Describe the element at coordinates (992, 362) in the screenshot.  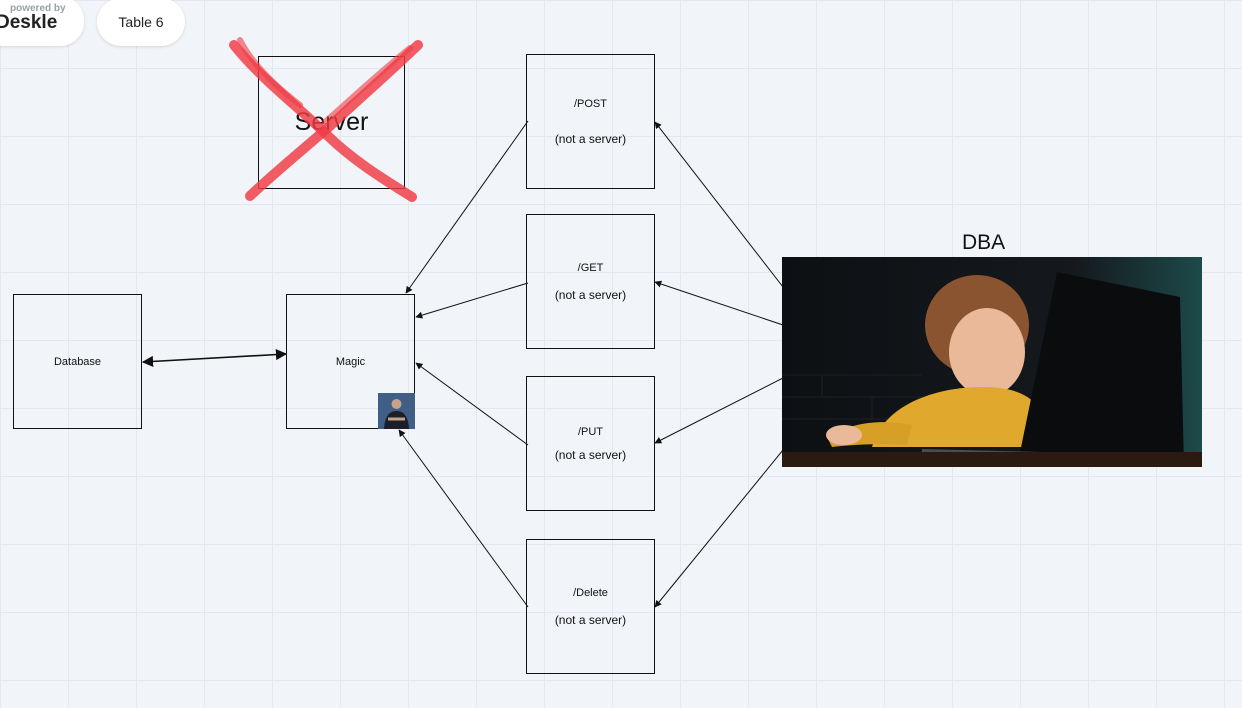
I see `child-at-laptop-photo-icon` at that location.